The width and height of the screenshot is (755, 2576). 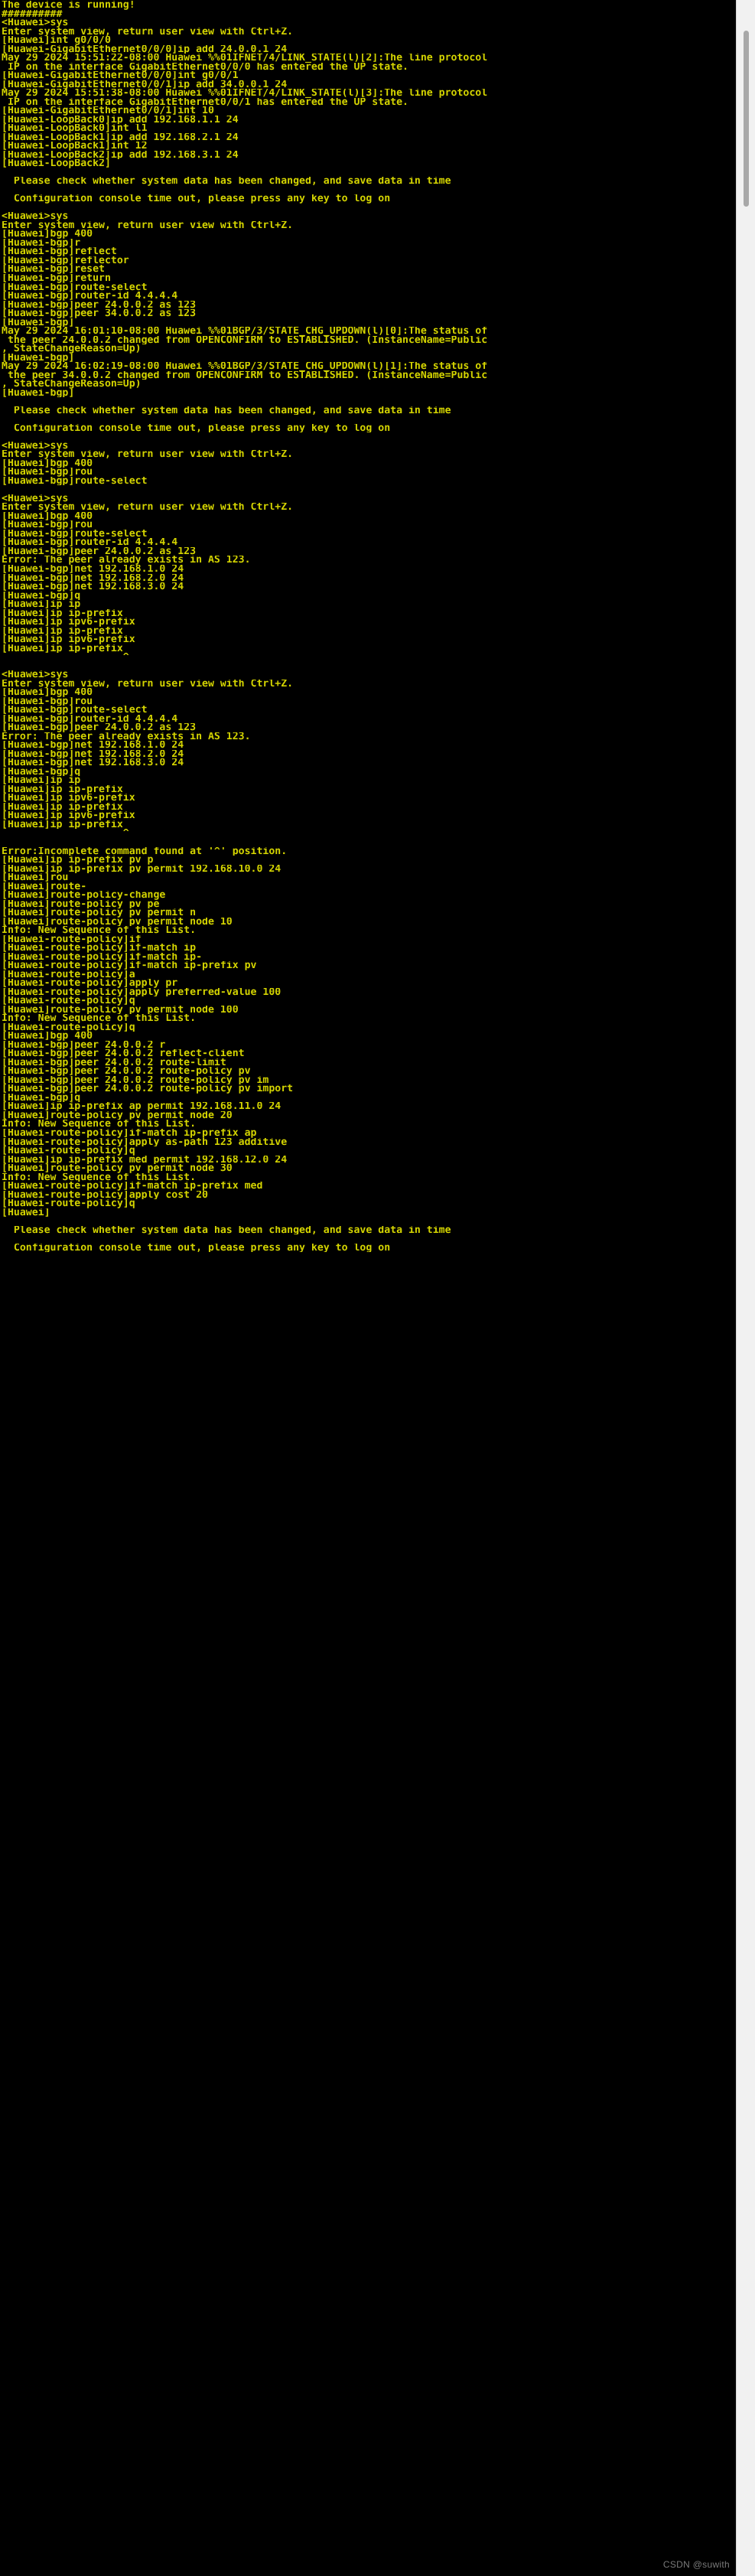 I want to click on console-line: [Huawei], so click(x=26, y=1213).